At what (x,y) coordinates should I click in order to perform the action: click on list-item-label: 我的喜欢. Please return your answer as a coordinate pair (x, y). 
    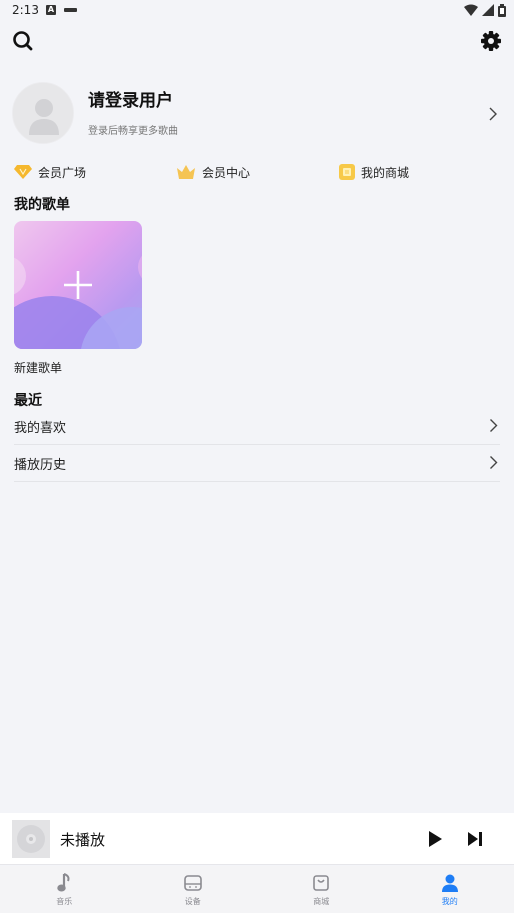
    Looking at the image, I should click on (40, 428).